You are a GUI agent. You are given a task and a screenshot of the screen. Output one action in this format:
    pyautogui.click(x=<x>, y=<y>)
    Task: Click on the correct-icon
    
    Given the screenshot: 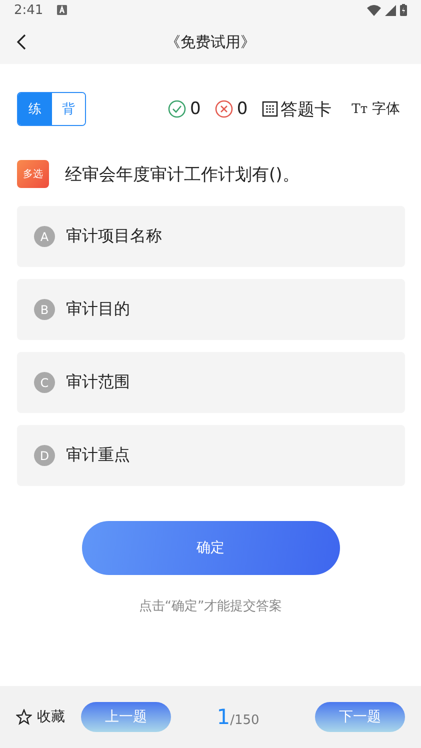 What is the action you would take?
    pyautogui.click(x=177, y=109)
    